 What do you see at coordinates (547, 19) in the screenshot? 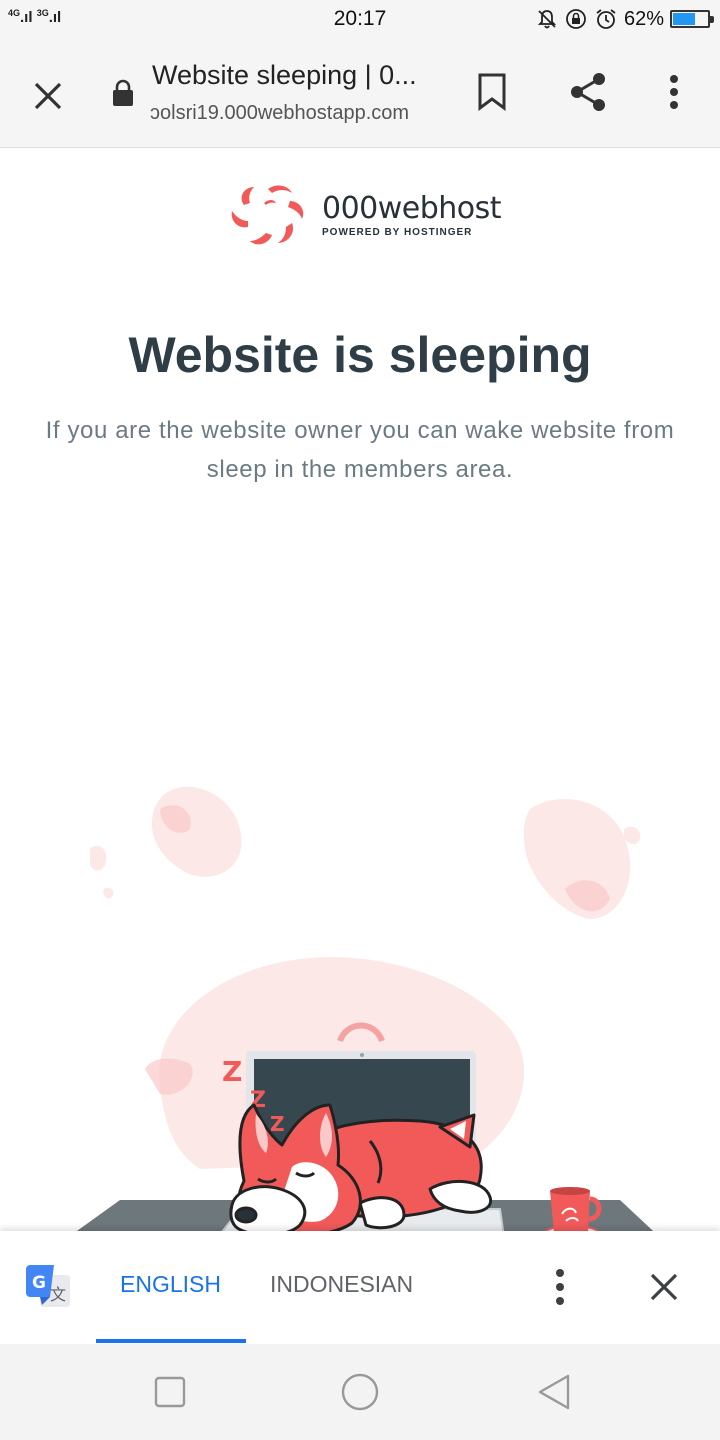
I see `mute-icon` at bounding box center [547, 19].